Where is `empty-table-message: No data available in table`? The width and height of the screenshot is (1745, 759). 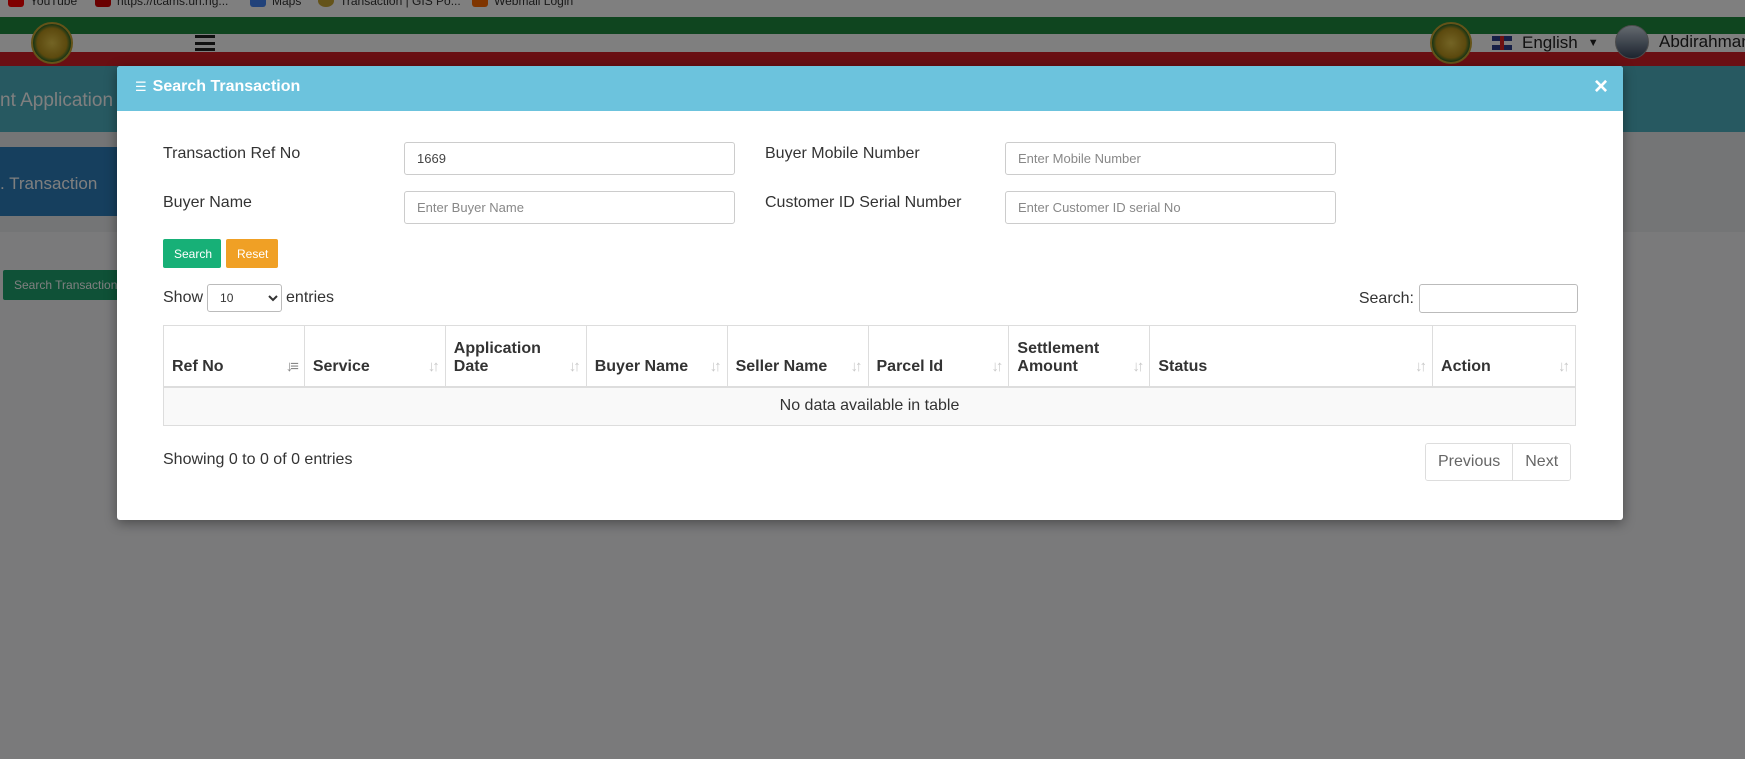 empty-table-message: No data available in table is located at coordinates (869, 406).